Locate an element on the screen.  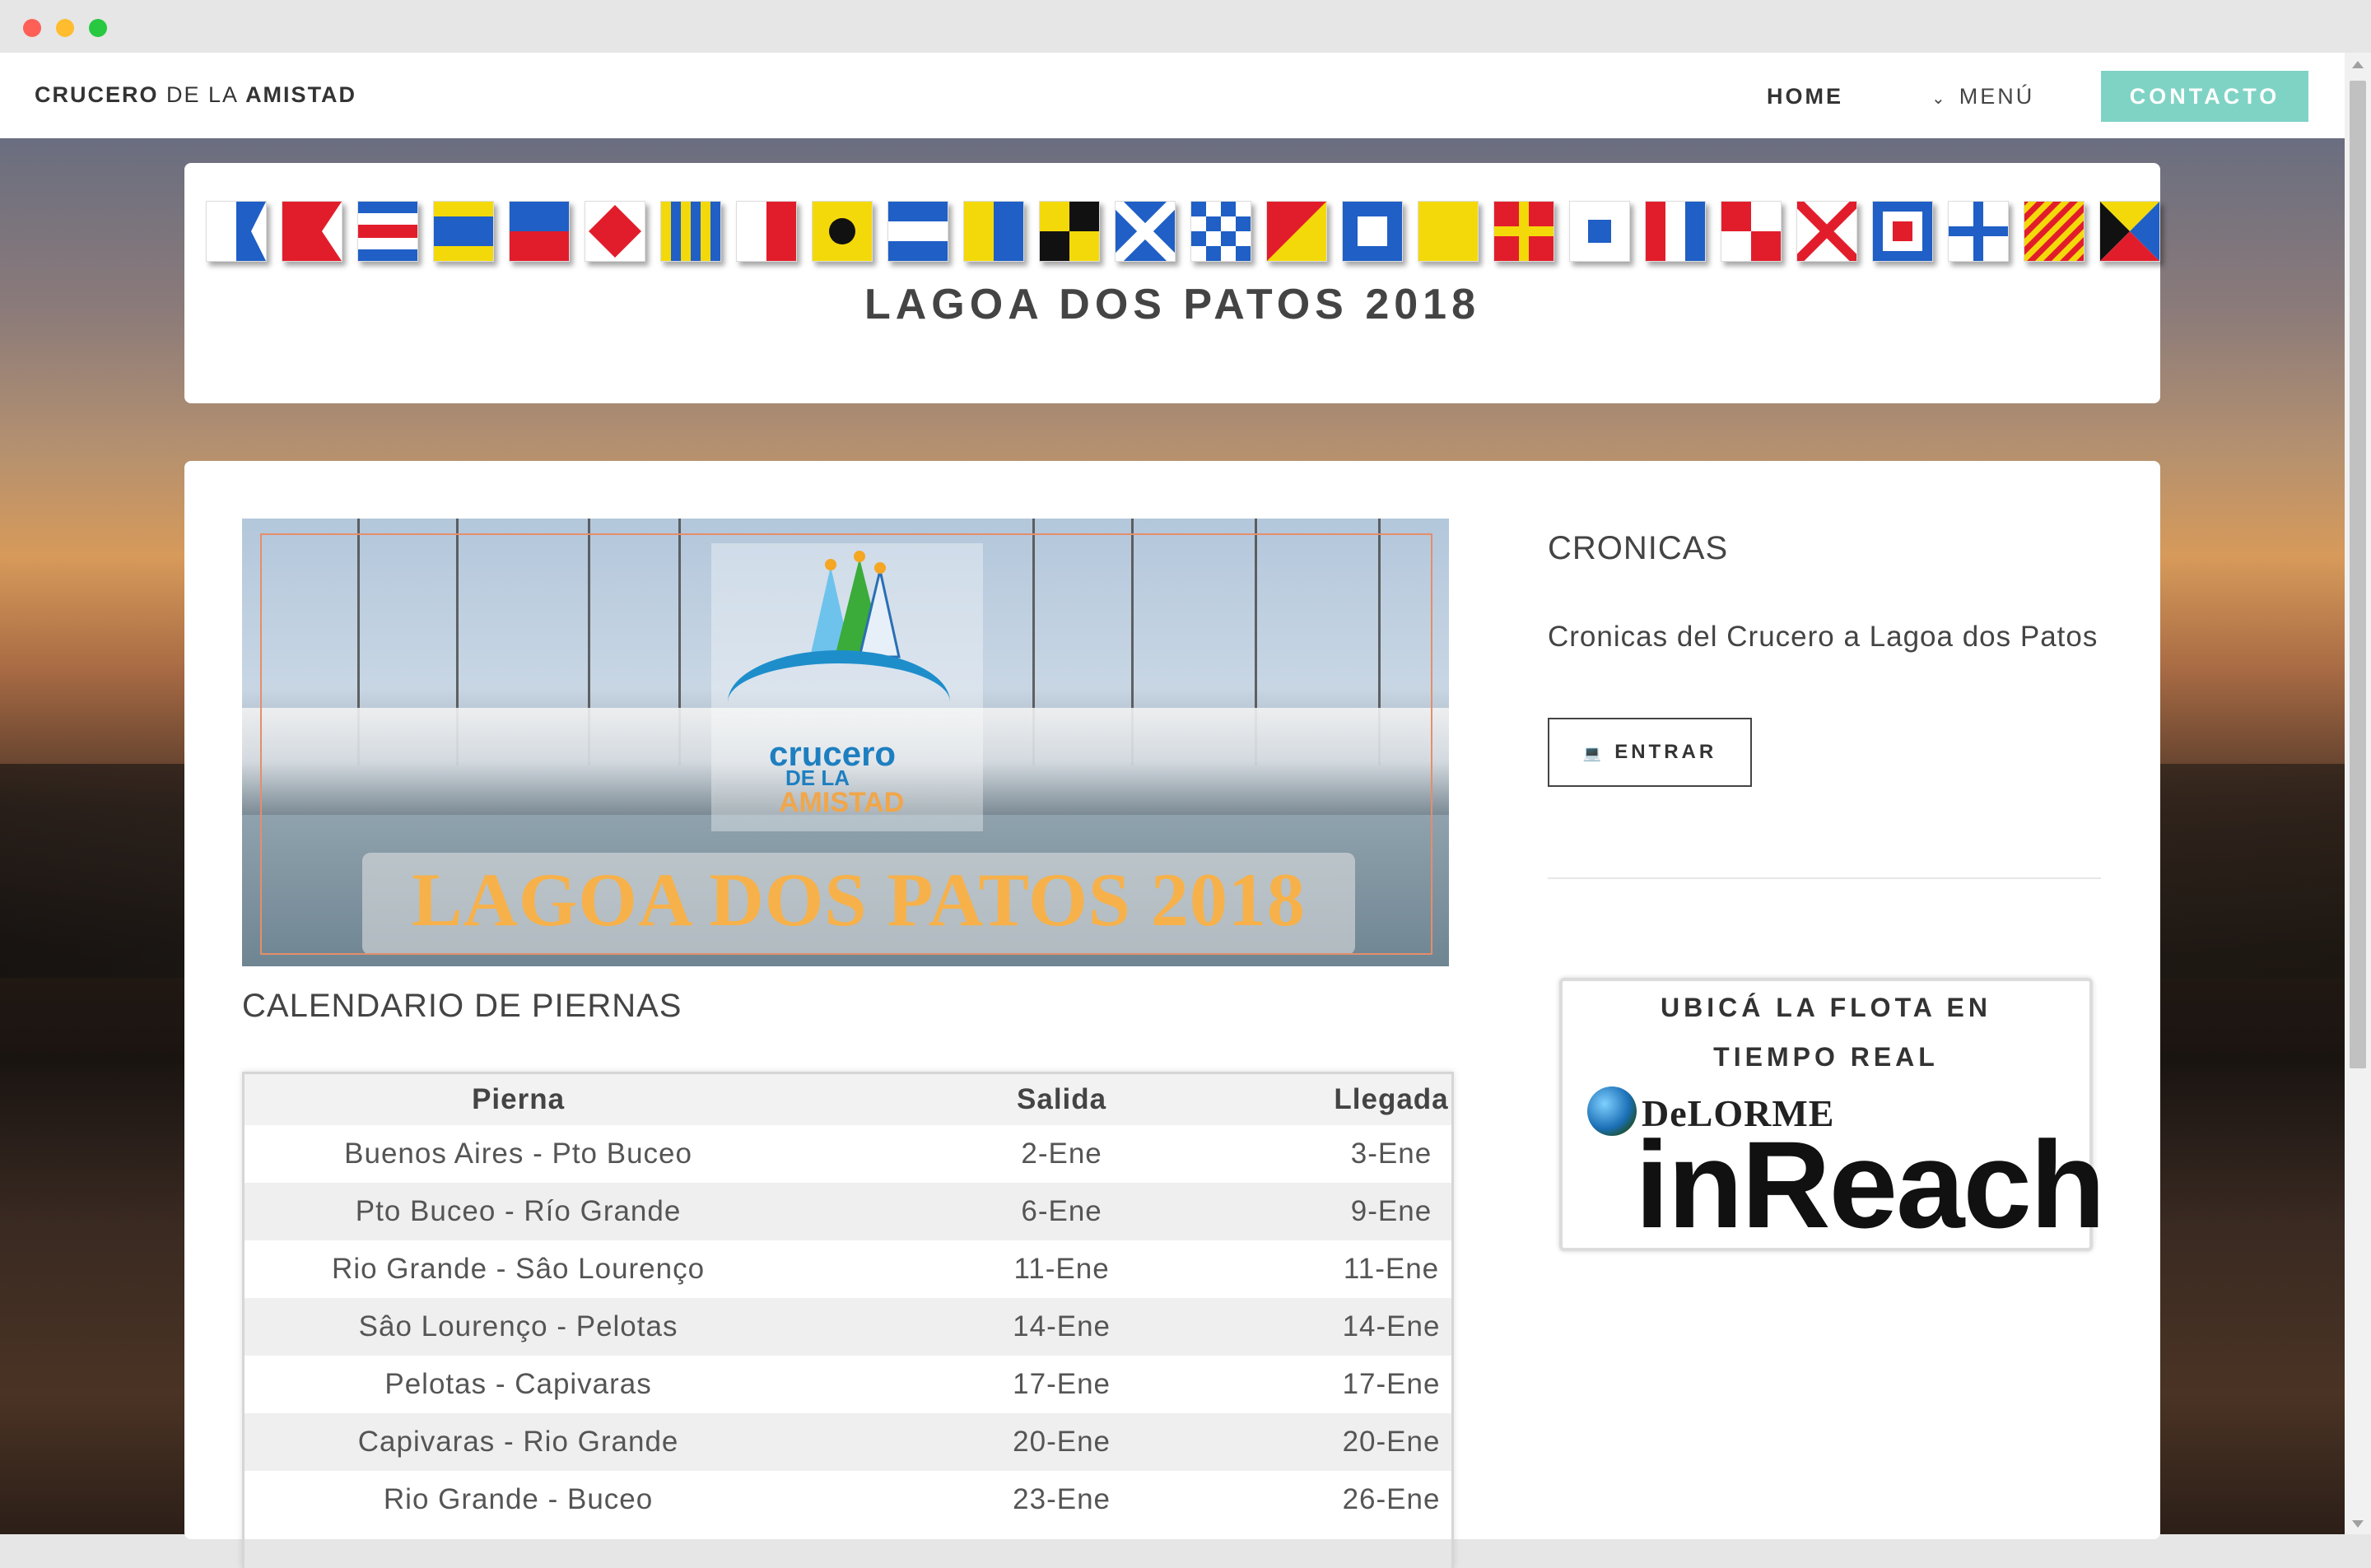
cell-llegada: 9-Ene is located at coordinates (1391, 1211).